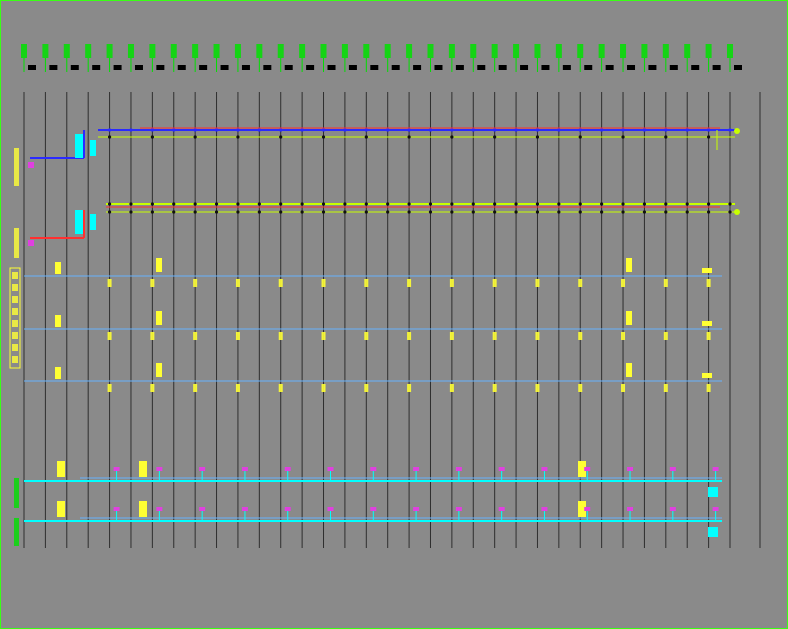 Image resolution: width=788 pixels, height=629 pixels. What do you see at coordinates (143, 509) in the screenshot?
I see `terminal-callout` at bounding box center [143, 509].